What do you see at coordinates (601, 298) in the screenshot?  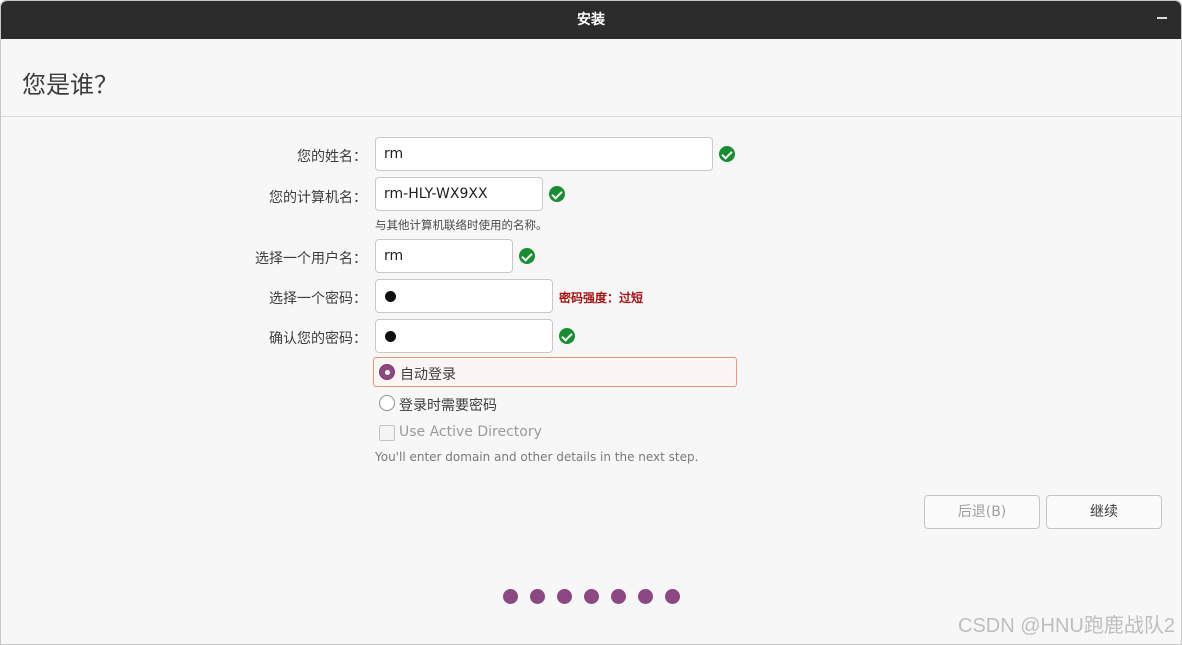 I see `password-strength: 密码强度：过短` at bounding box center [601, 298].